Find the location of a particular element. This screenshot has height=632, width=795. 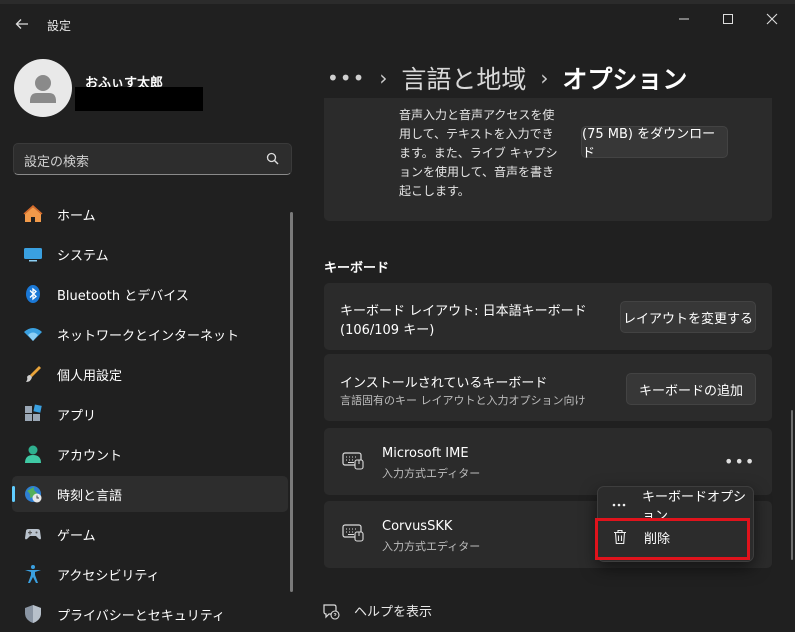

sidebar-item-apps: アプリ is located at coordinates (150, 414).